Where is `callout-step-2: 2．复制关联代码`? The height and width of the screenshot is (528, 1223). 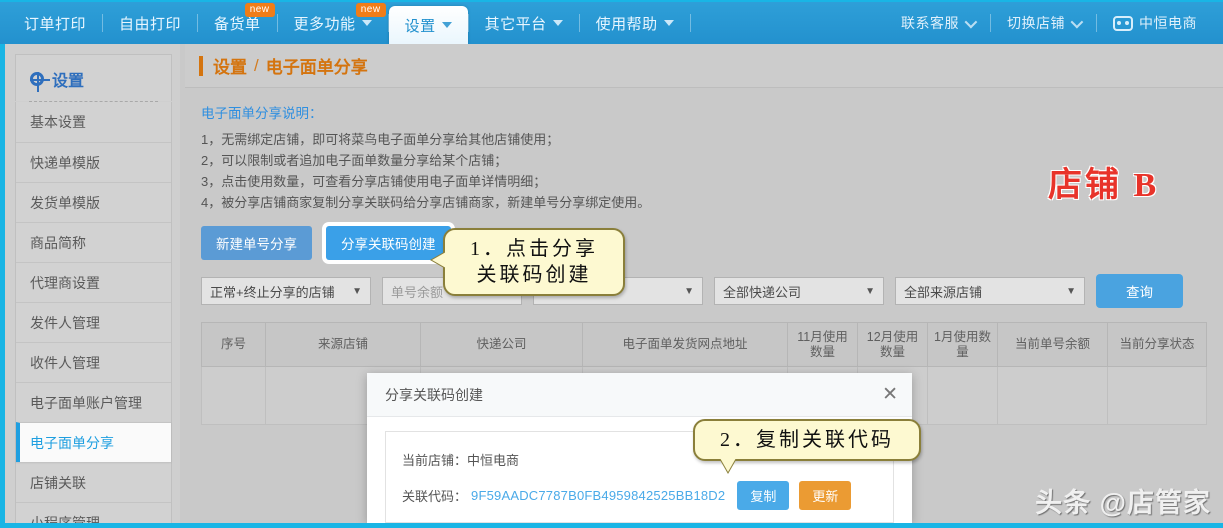 callout-step-2: 2．复制关联代码 is located at coordinates (807, 440).